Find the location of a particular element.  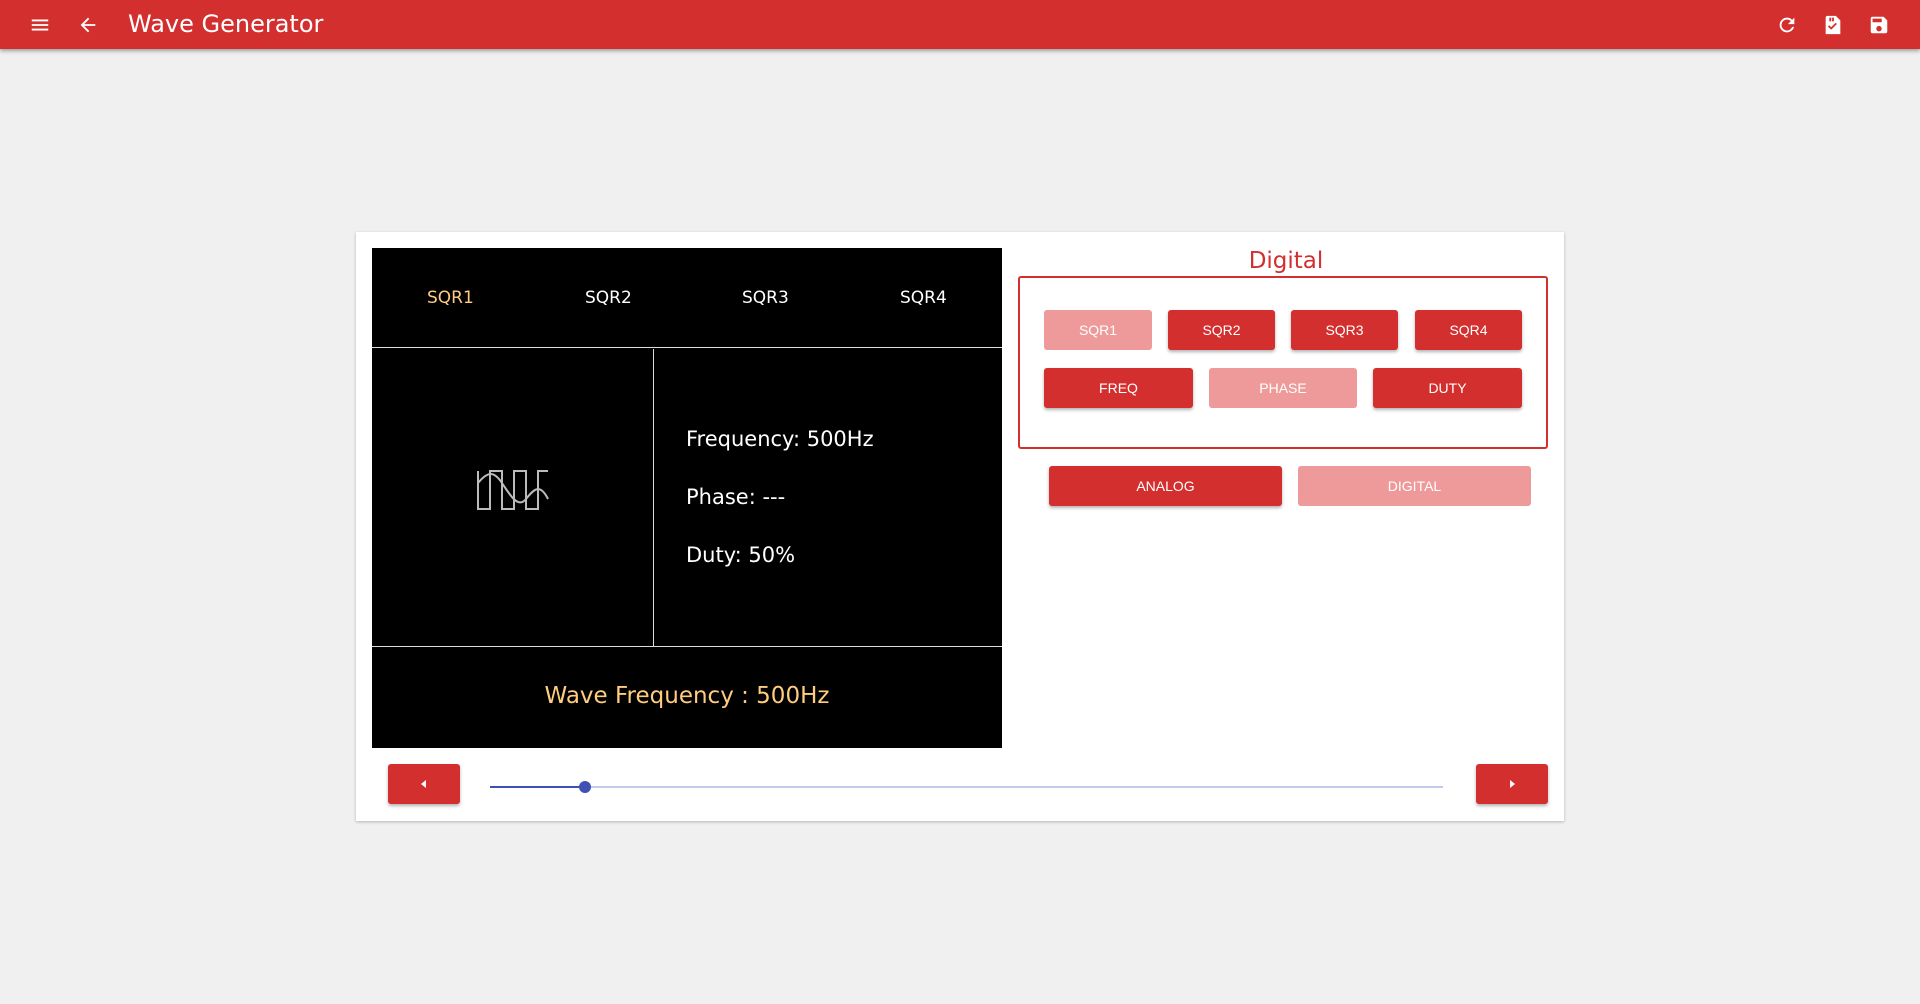

analog-button: ANALOG is located at coordinates (1165, 486).